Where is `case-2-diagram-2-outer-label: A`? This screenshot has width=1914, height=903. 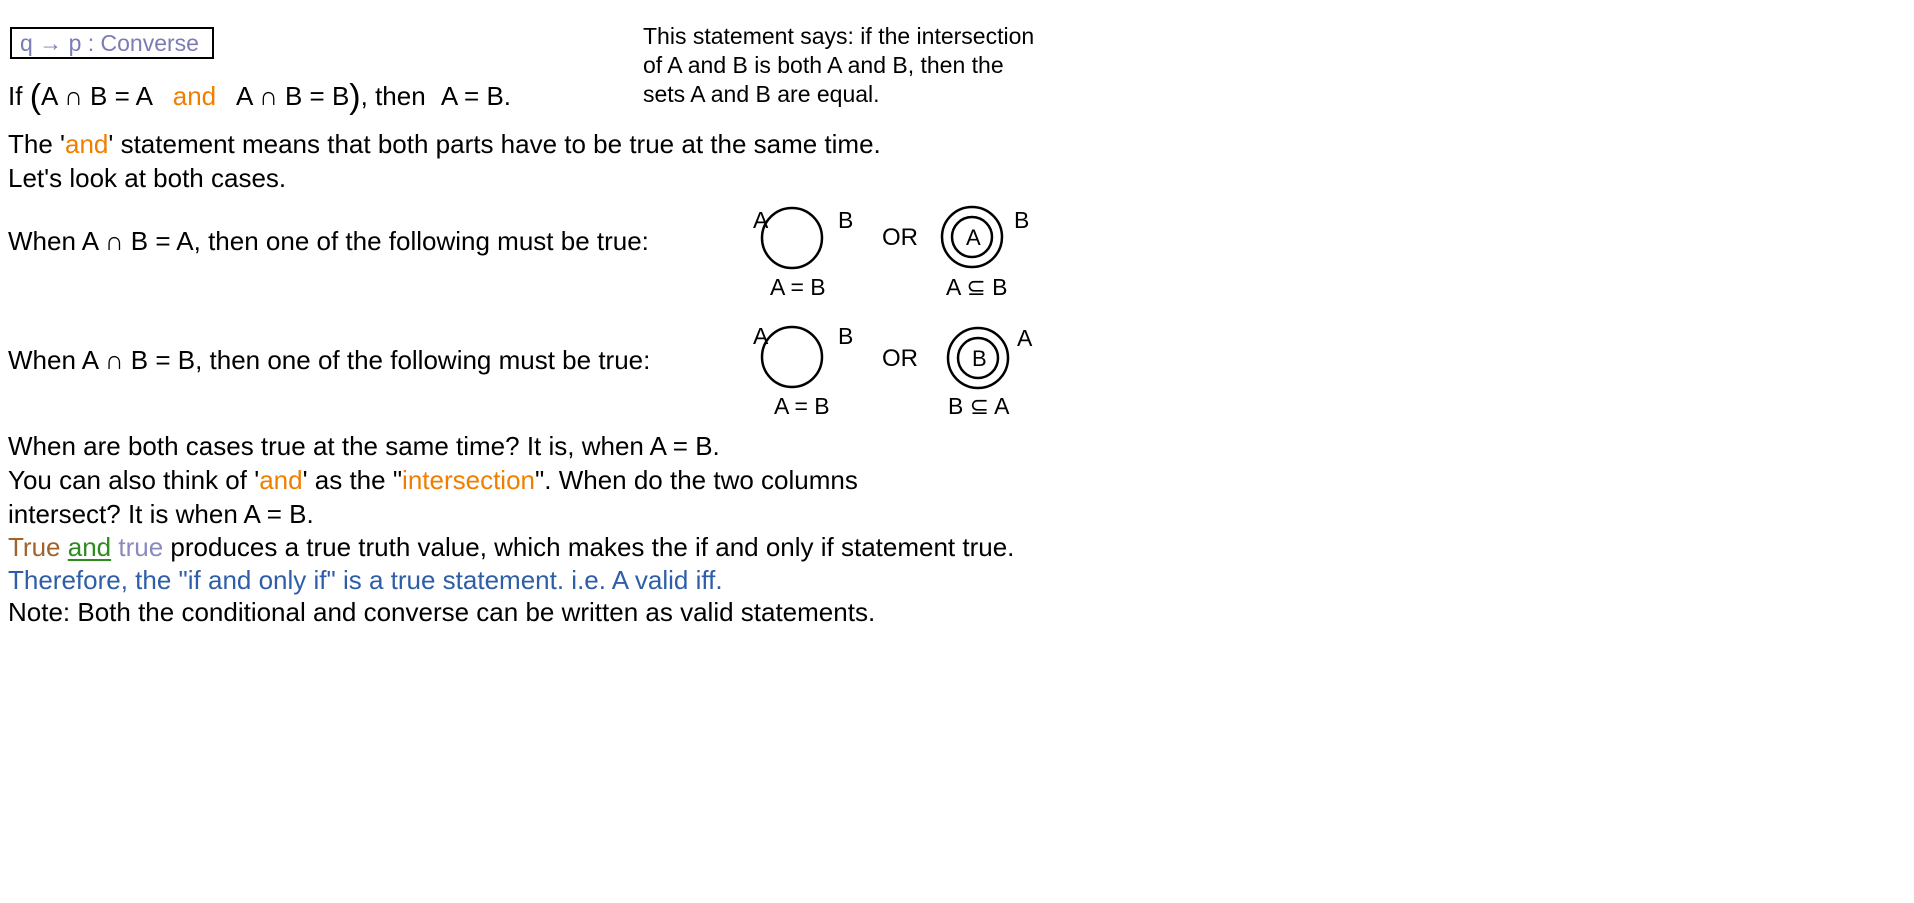
case-2-diagram-2-outer-label: A is located at coordinates (1025, 338).